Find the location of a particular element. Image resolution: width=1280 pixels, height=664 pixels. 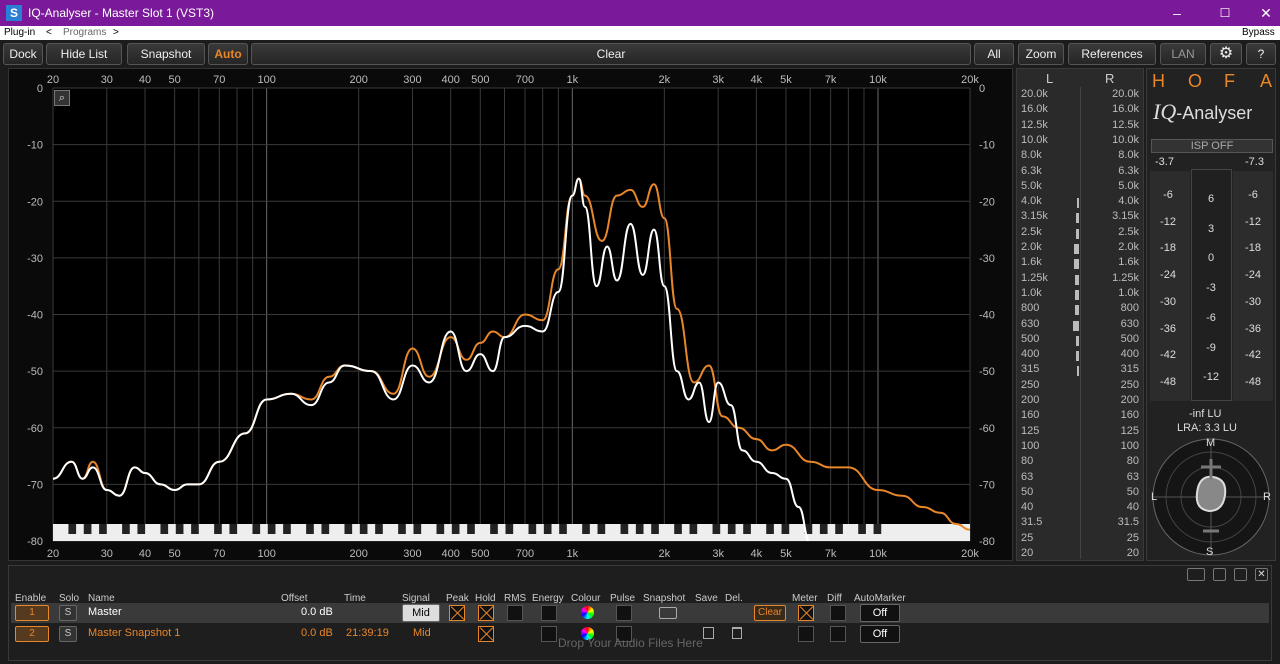

enable-button: 1 is located at coordinates (32, 613).